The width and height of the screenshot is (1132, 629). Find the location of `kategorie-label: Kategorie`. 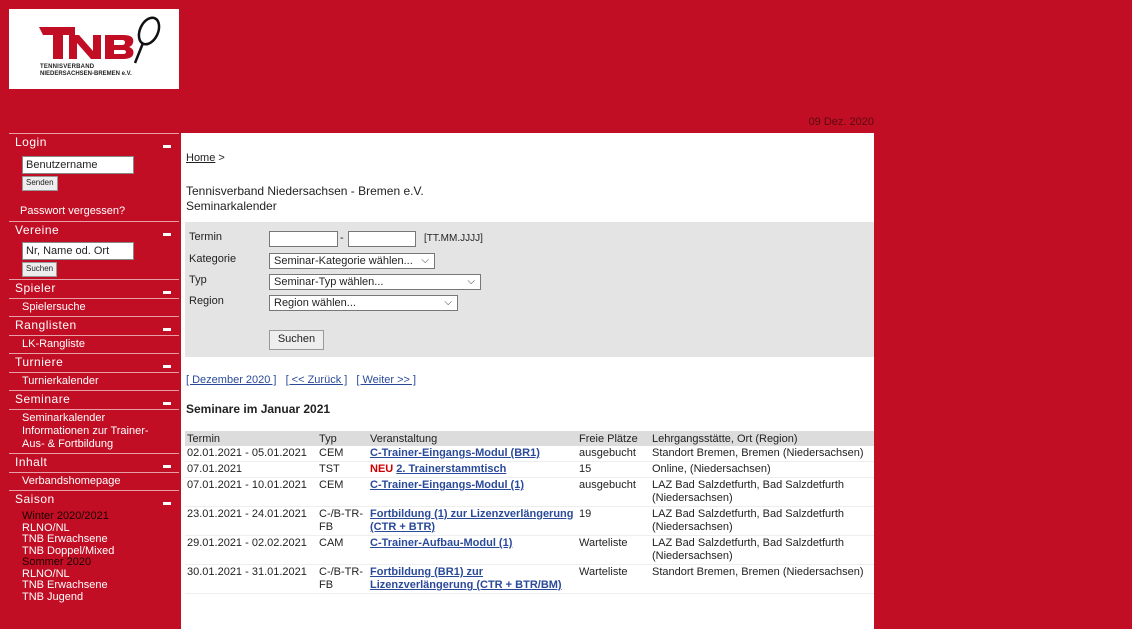

kategorie-label: Kategorie is located at coordinates (213, 259).